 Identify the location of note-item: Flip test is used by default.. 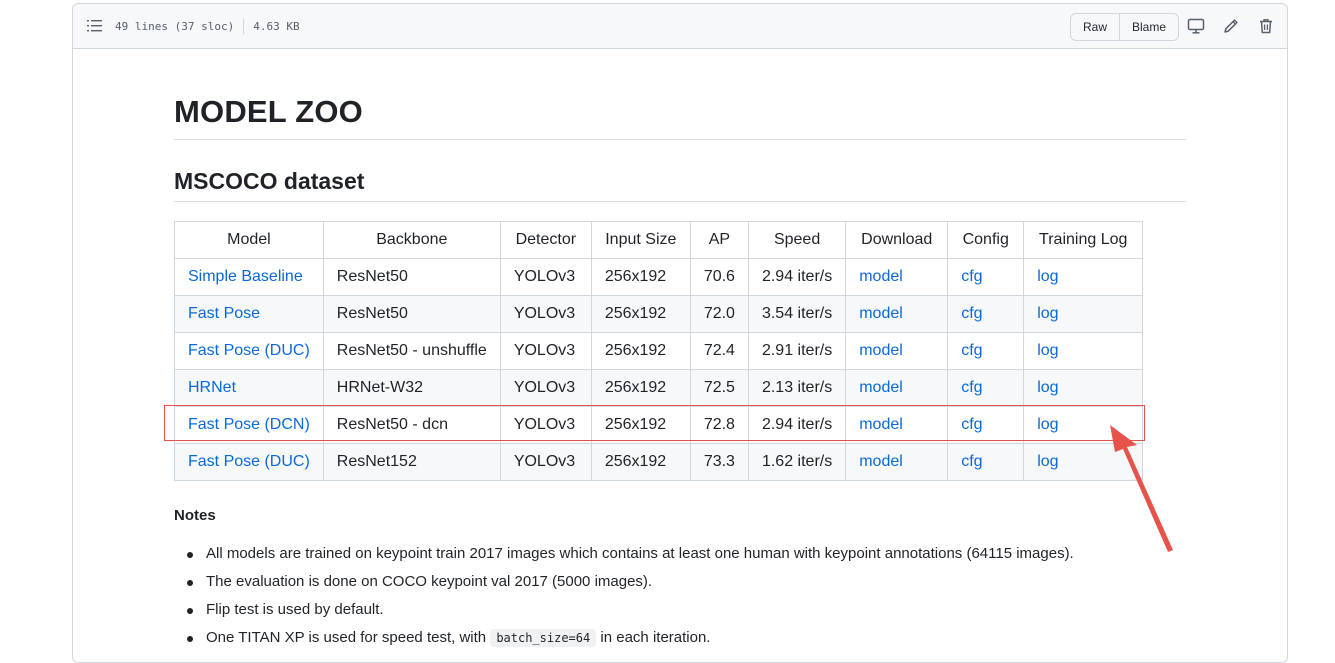
(630, 613).